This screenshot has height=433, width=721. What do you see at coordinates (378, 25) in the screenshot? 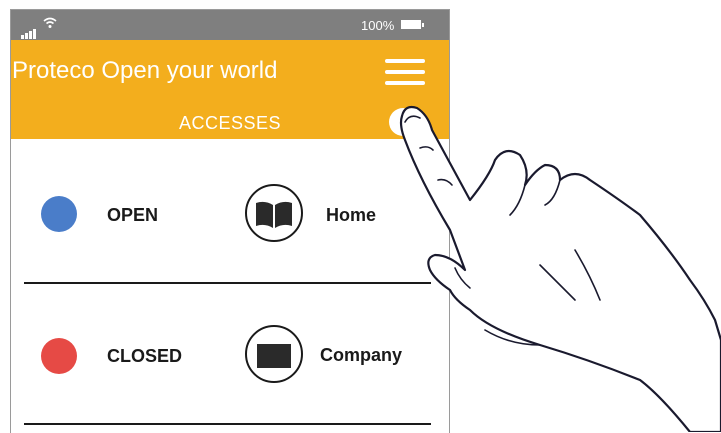
I see `battery-percent: 100%` at bounding box center [378, 25].